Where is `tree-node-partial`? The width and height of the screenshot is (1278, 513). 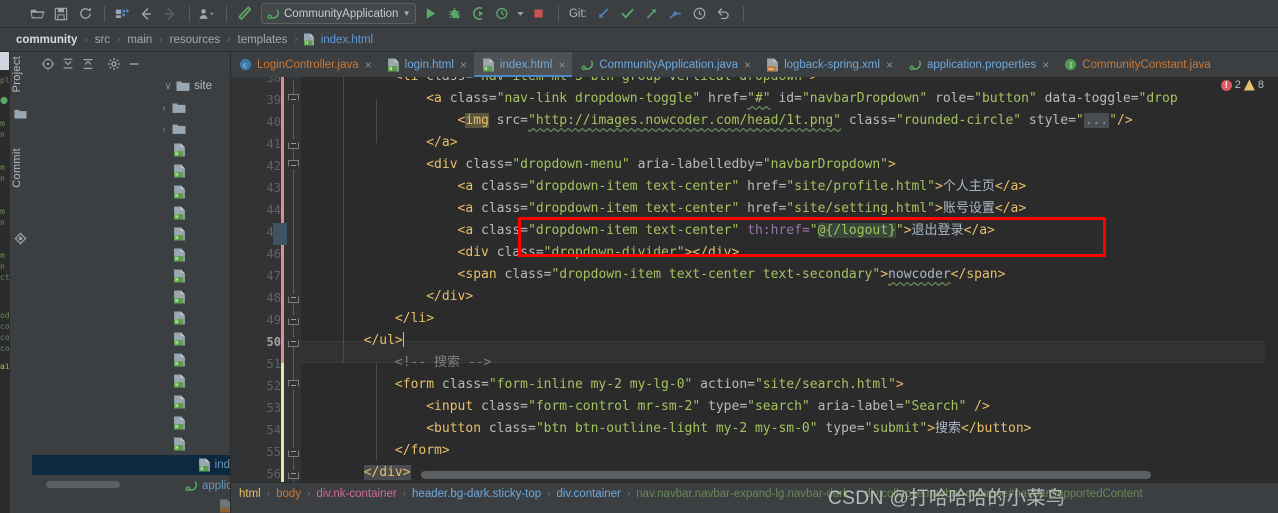
tree-node-partial is located at coordinates (224, 504).